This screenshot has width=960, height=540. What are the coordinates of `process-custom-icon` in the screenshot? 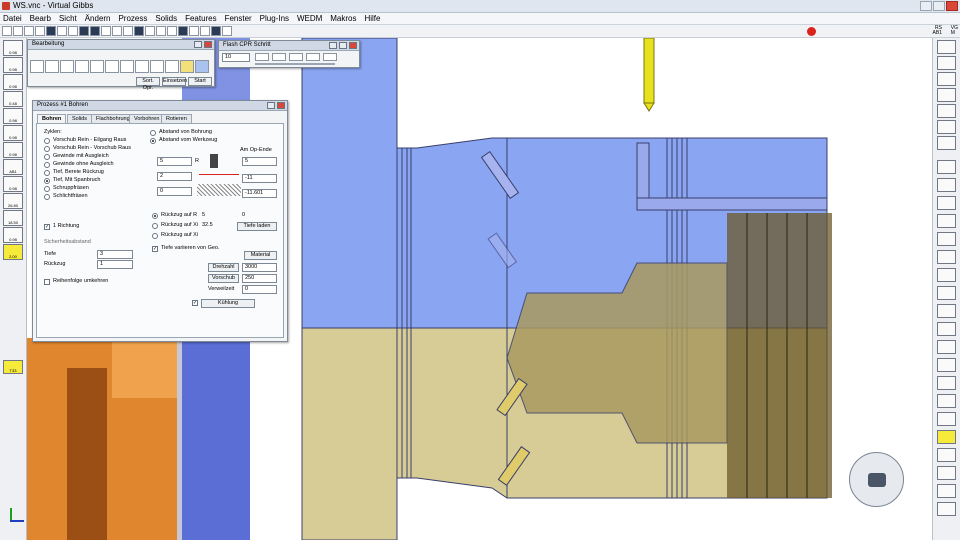 It's located at (202, 66).